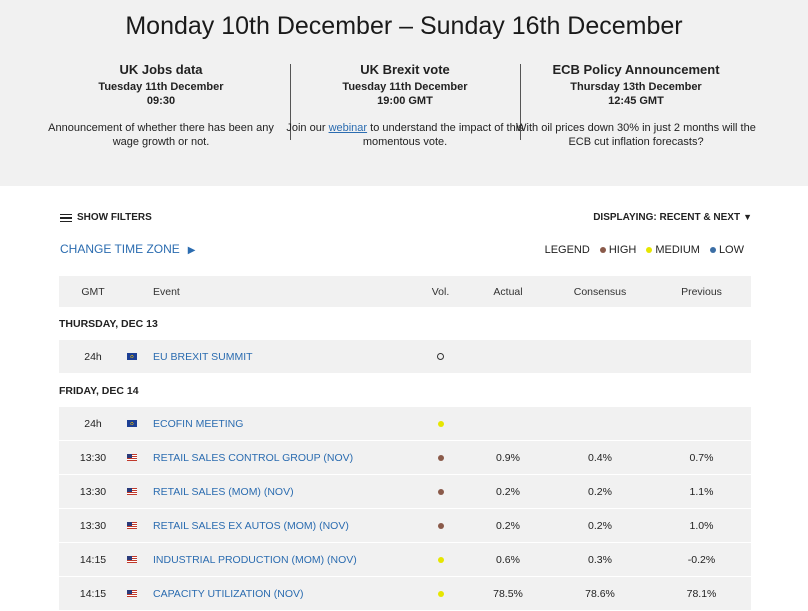 This screenshot has width=808, height=611. Describe the element at coordinates (712, 250) in the screenshot. I see `low-dot-icon` at that location.